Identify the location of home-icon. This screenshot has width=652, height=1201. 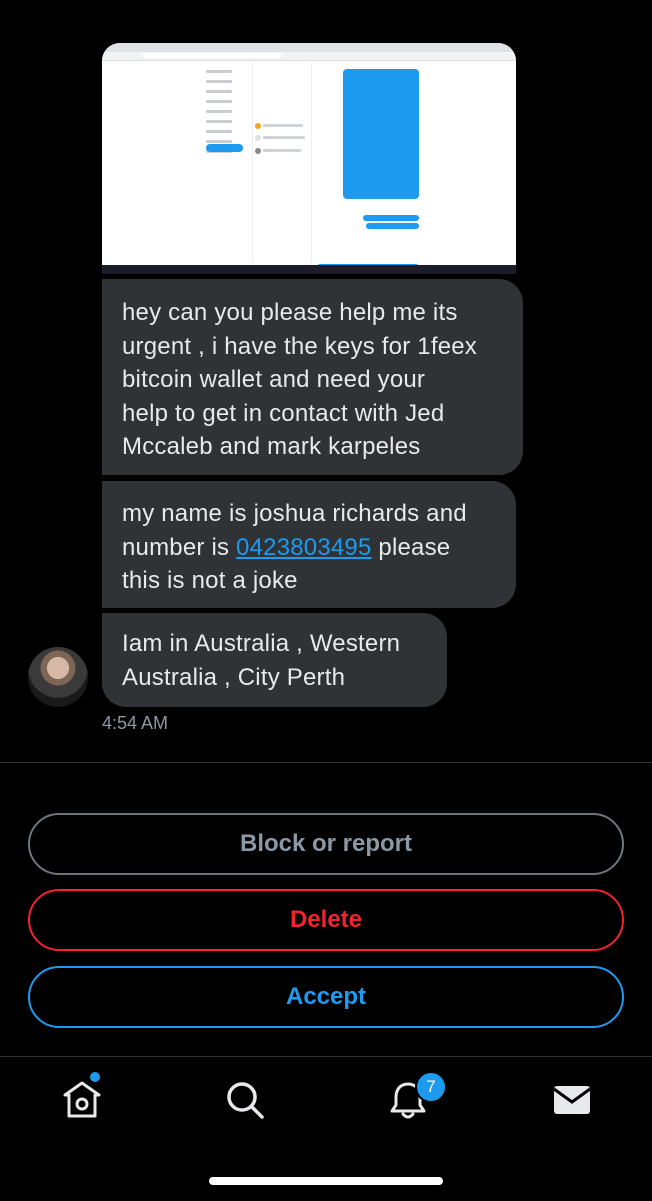
(82, 1100).